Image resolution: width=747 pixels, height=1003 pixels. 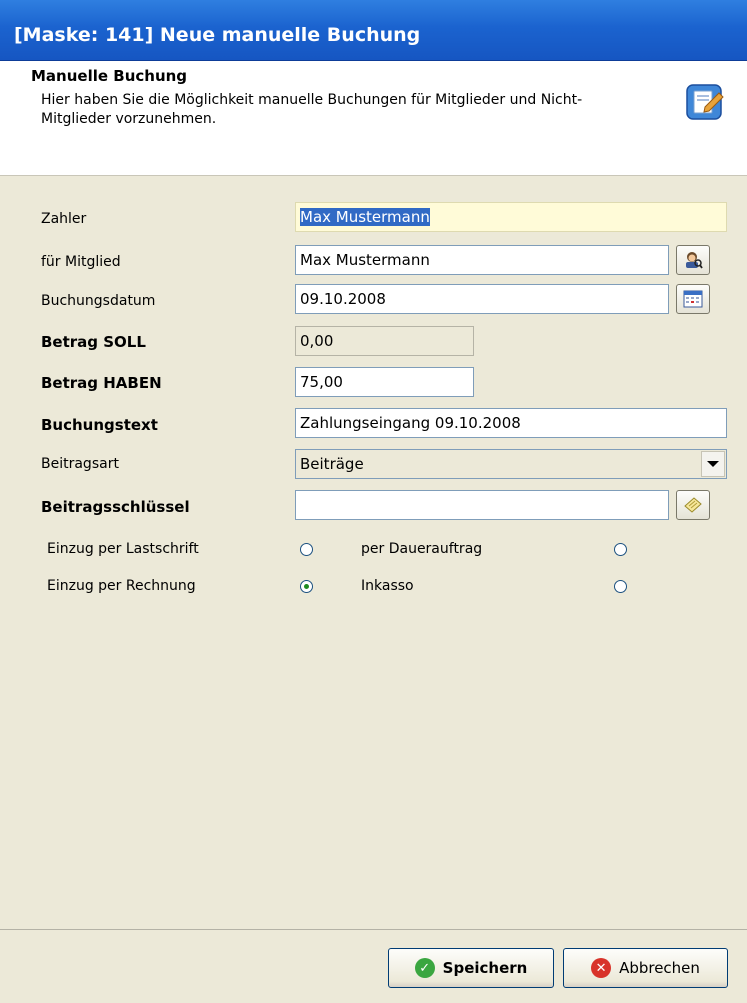 What do you see at coordinates (511, 423) in the screenshot?
I see `buchungstext-input: Zahlungseingang 09.10.2008` at bounding box center [511, 423].